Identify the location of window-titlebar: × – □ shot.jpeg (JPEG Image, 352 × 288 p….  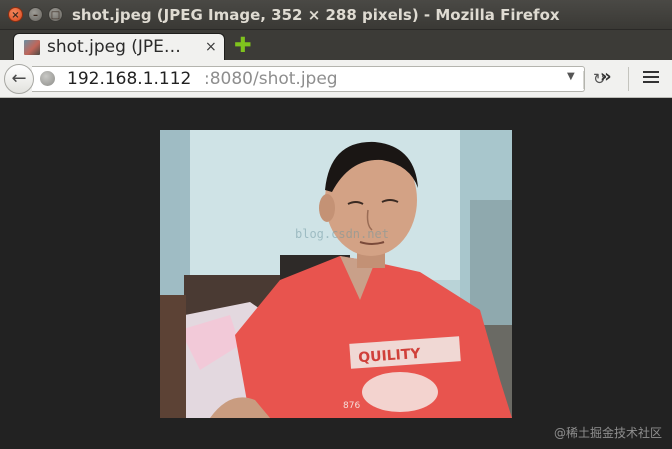
(336, 15).